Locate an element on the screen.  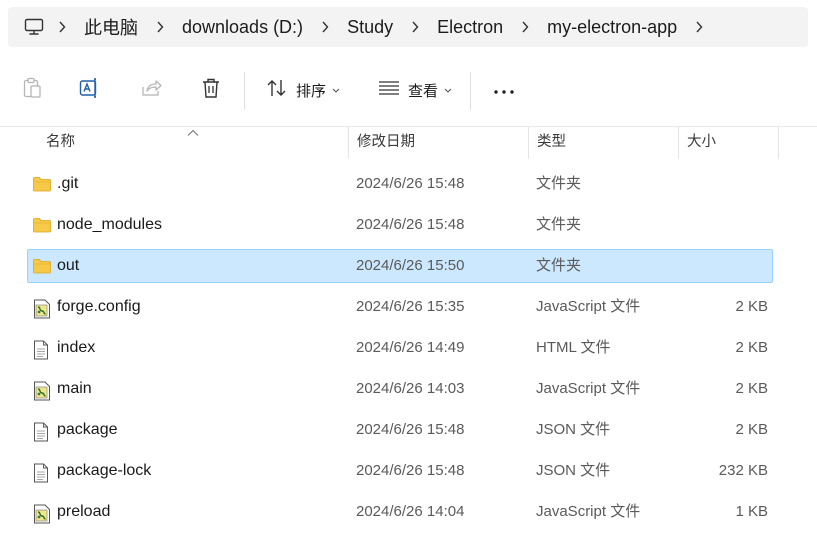
breadcrumb-item: Electron is located at coordinates (470, 27).